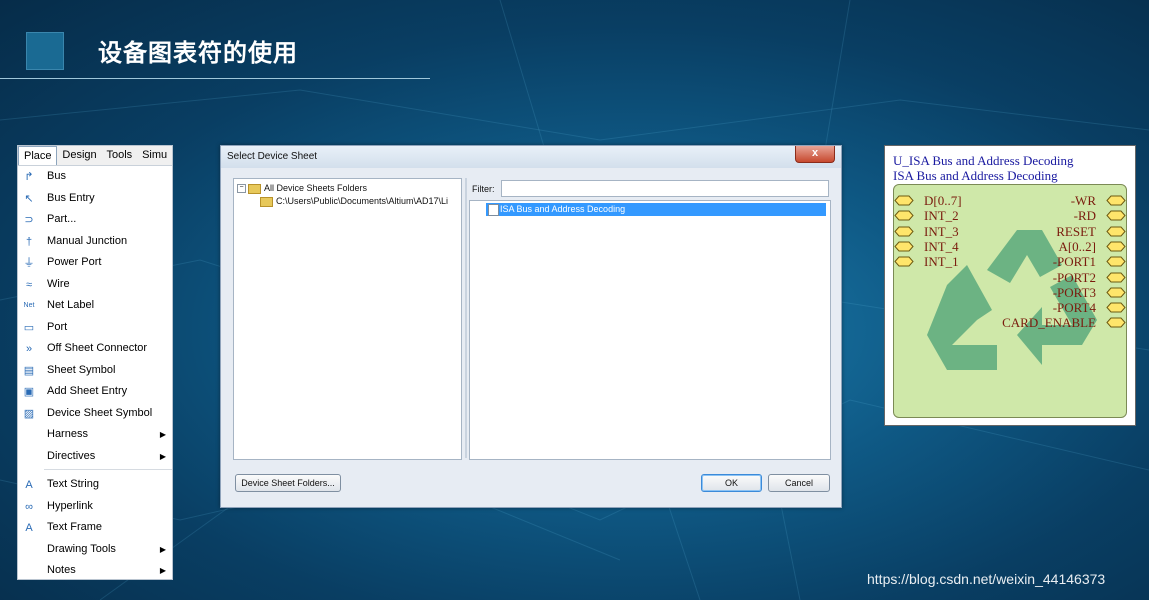 This screenshot has width=1149, height=600. I want to click on menu-item-sheet-symbol: ▤ Sheet Symbol, so click(95, 371).